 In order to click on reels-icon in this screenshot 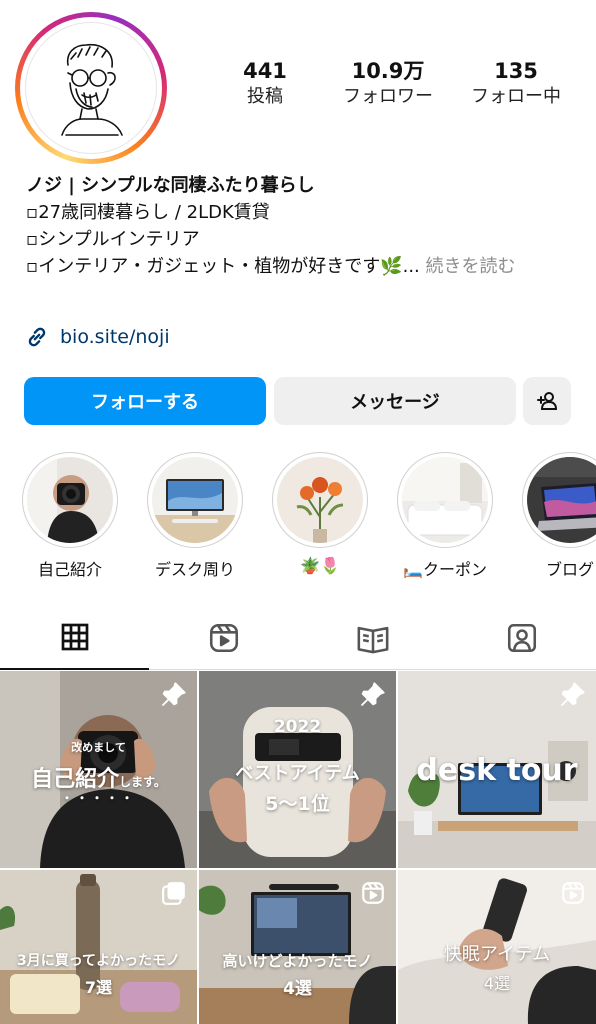, I will do `click(223, 638)`.